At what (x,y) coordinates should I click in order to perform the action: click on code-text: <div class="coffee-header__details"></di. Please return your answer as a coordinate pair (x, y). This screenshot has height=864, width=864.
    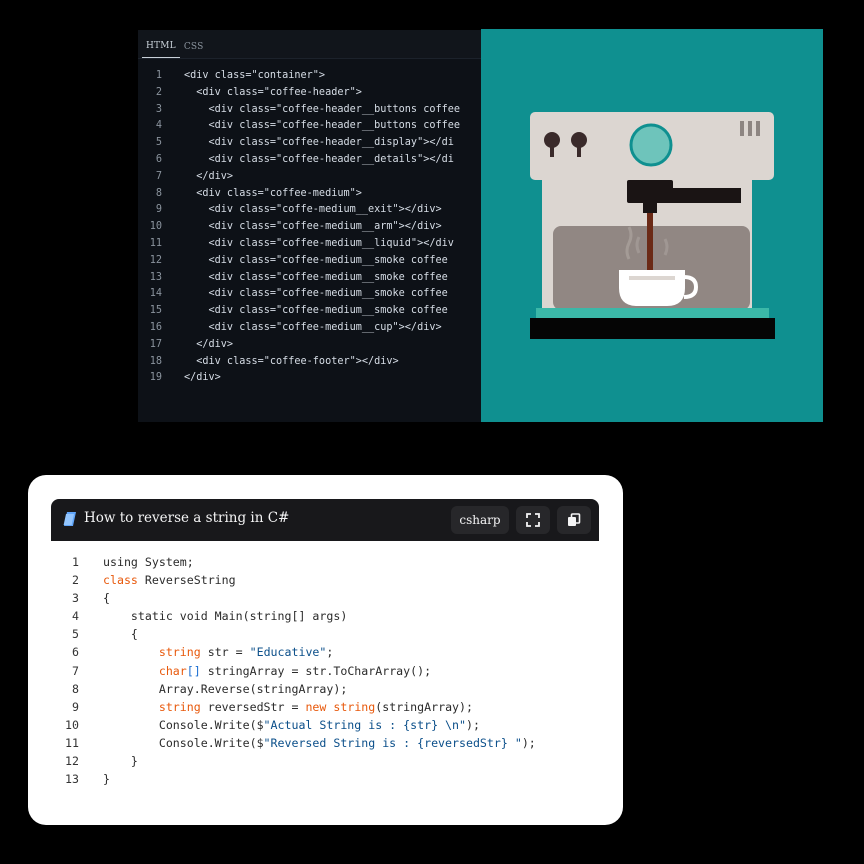
    Looking at the image, I should click on (319, 159).